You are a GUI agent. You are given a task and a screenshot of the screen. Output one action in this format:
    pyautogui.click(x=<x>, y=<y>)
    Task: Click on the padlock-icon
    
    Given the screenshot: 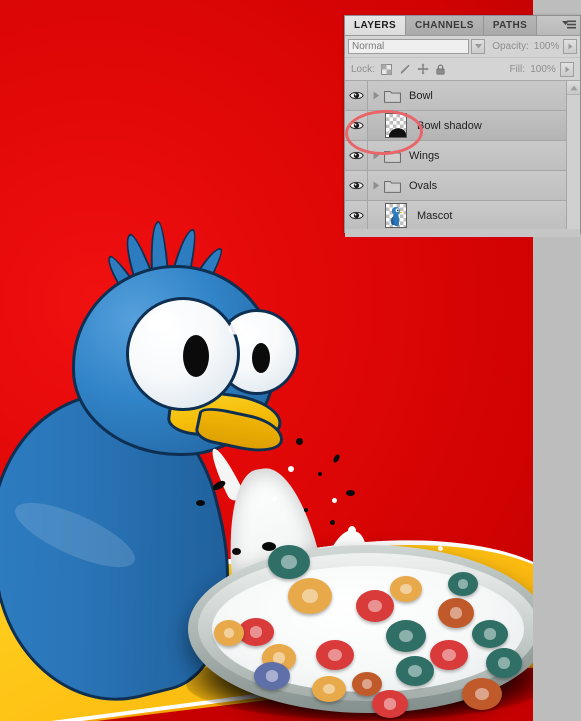 What is the action you would take?
    pyautogui.click(x=440, y=69)
    